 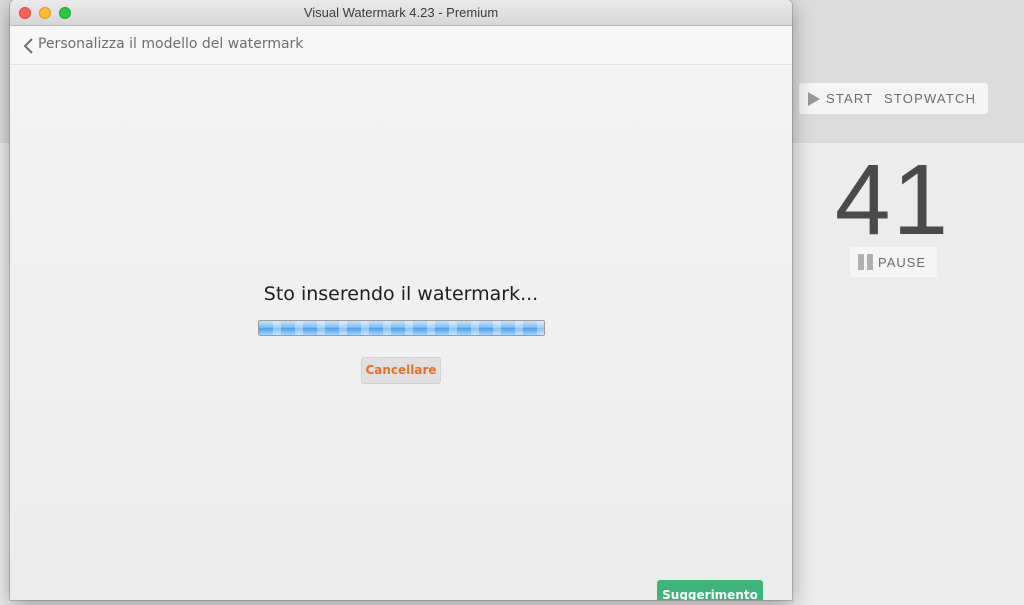 I want to click on pause-label: PAUSE, so click(x=902, y=262).